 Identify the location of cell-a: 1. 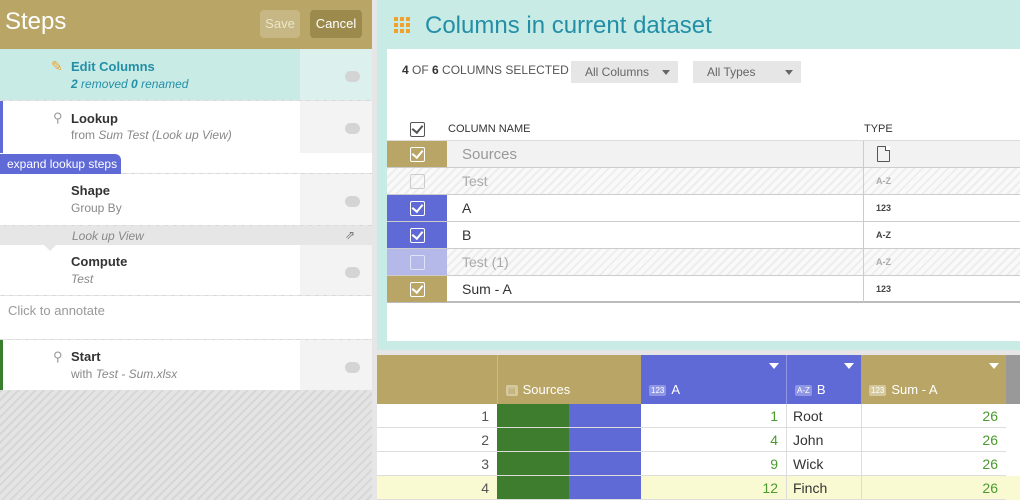
(713, 416).